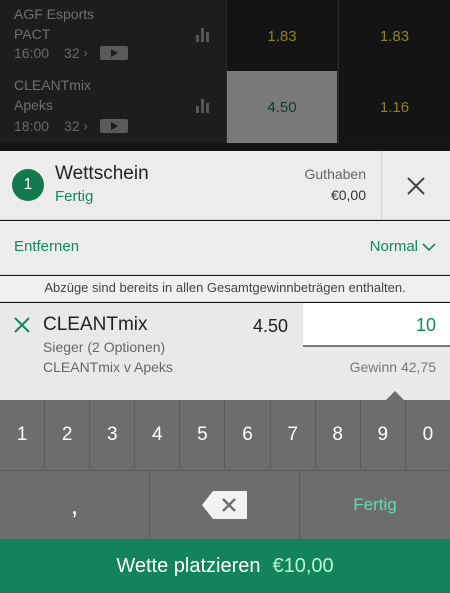 This screenshot has height=593, width=450. I want to click on team-name: PACT, so click(32, 34).